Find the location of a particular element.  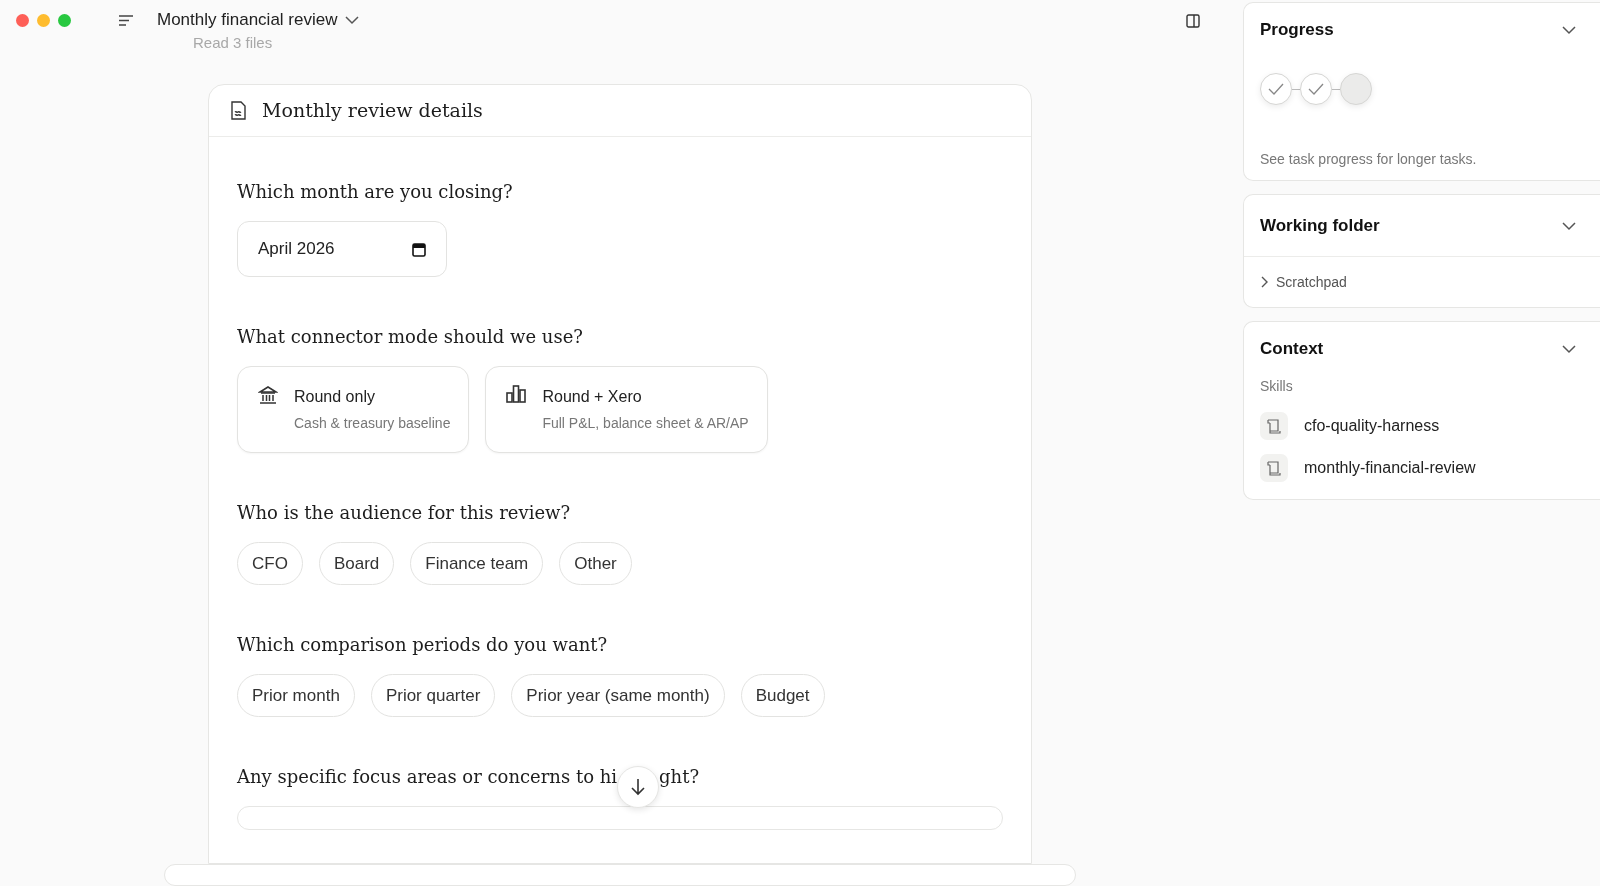

close-window-button is located at coordinates (22, 20).